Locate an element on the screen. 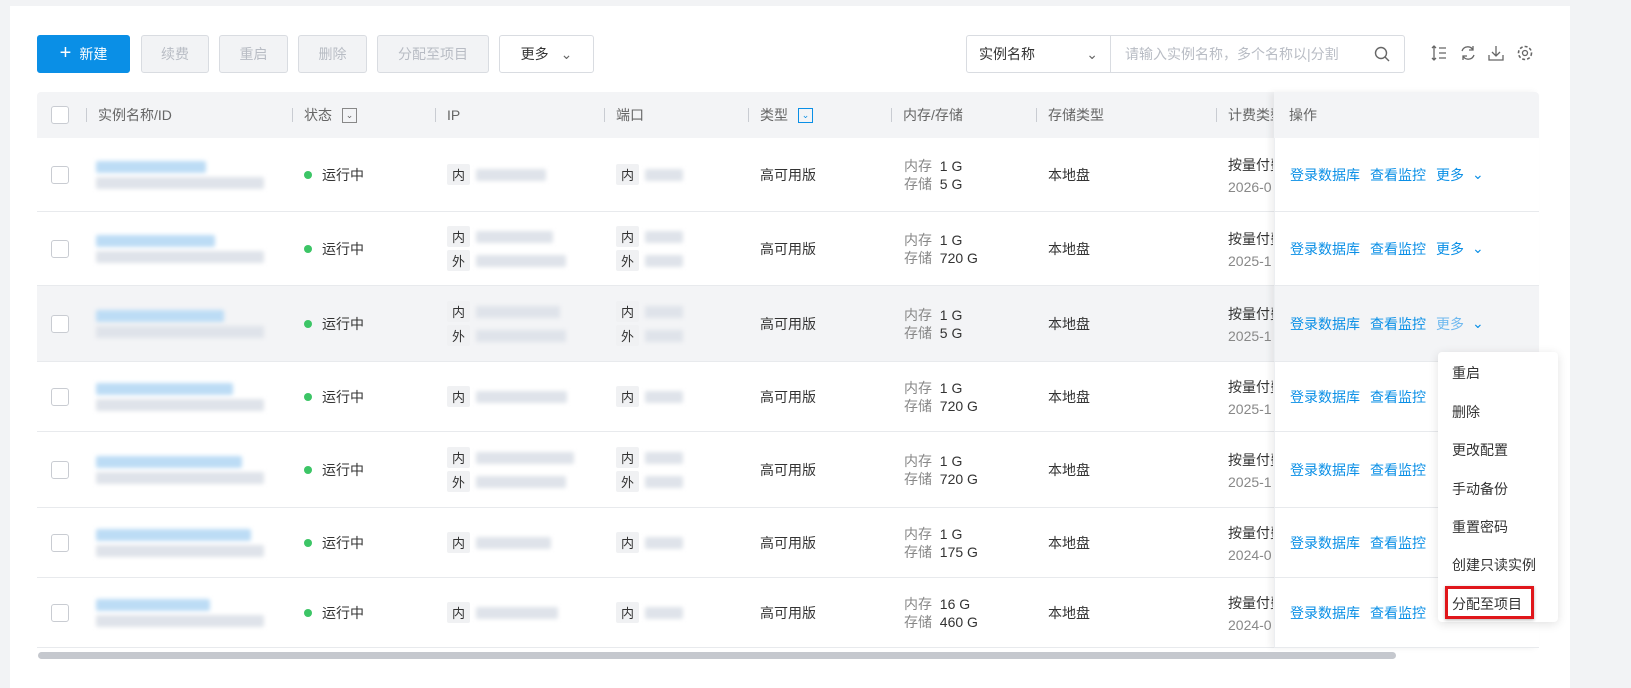 Image resolution: width=1631 pixels, height=688 pixels. assign-project-button: 分配至项目 is located at coordinates (433, 54).